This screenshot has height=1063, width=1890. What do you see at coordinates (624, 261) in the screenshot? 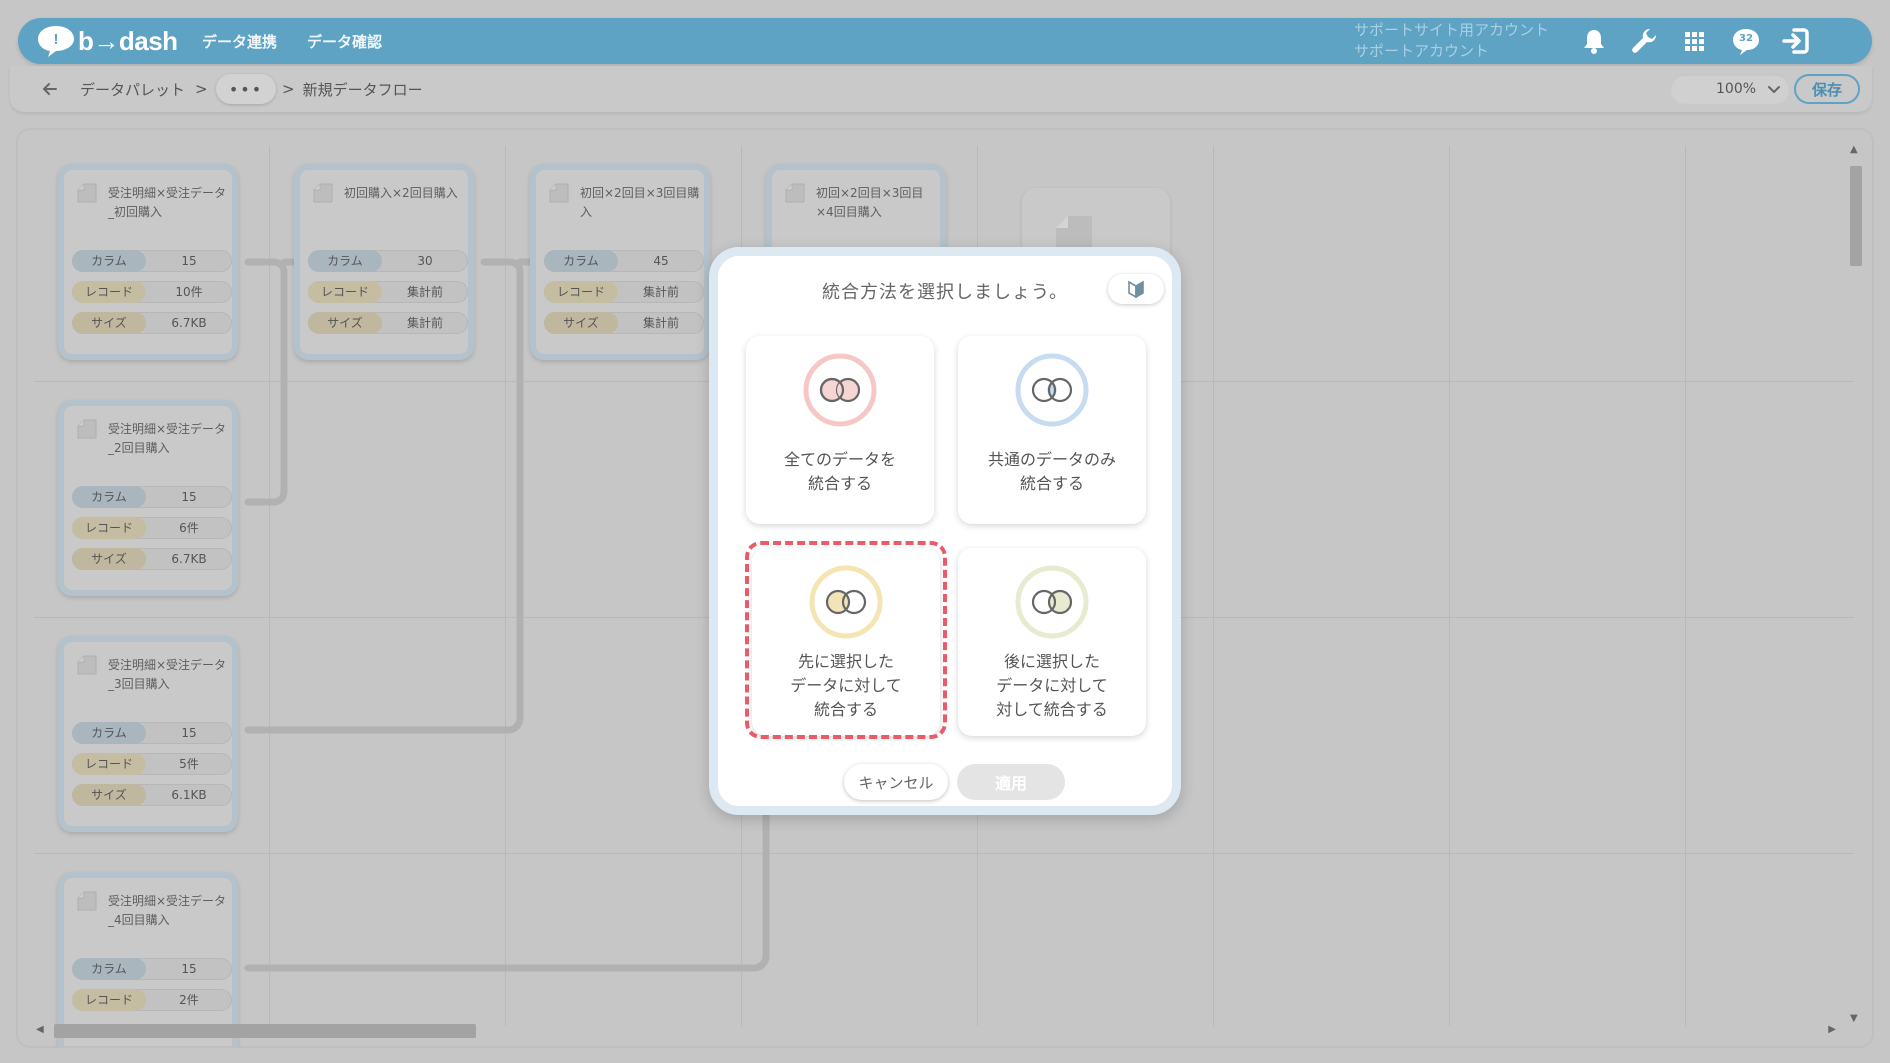
I see `column-count: カラム 45` at bounding box center [624, 261].